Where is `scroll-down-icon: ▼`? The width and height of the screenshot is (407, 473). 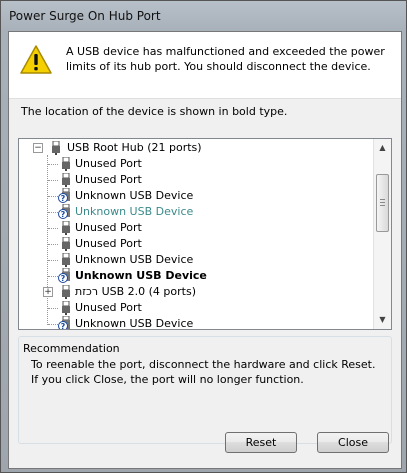 scroll-down-icon: ▼ is located at coordinates (382, 319).